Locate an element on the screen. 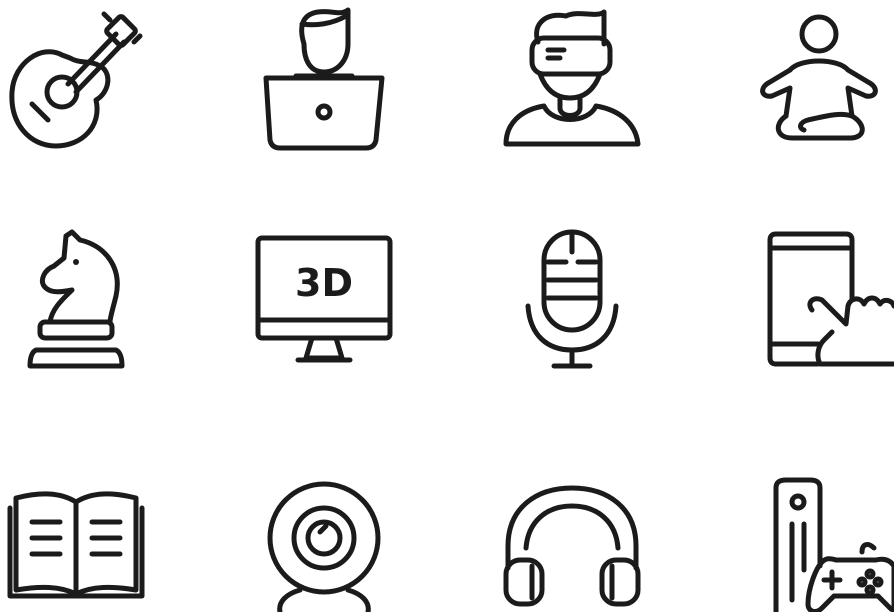 This screenshot has width=894, height=612. microphone-icon is located at coordinates (572, 299).